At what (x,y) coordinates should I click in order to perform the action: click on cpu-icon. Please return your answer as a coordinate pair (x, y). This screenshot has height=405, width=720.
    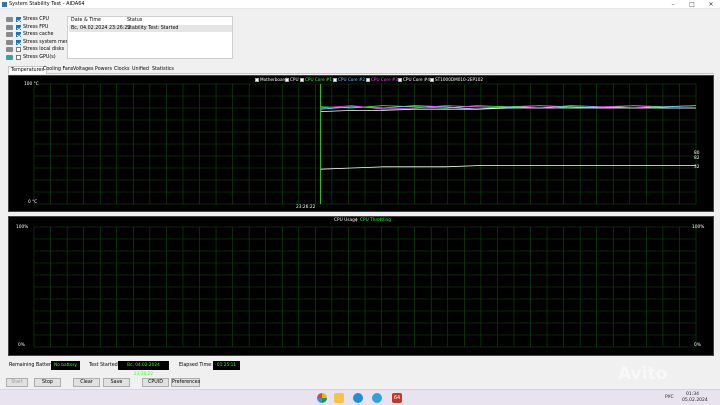
    Looking at the image, I should click on (9, 19).